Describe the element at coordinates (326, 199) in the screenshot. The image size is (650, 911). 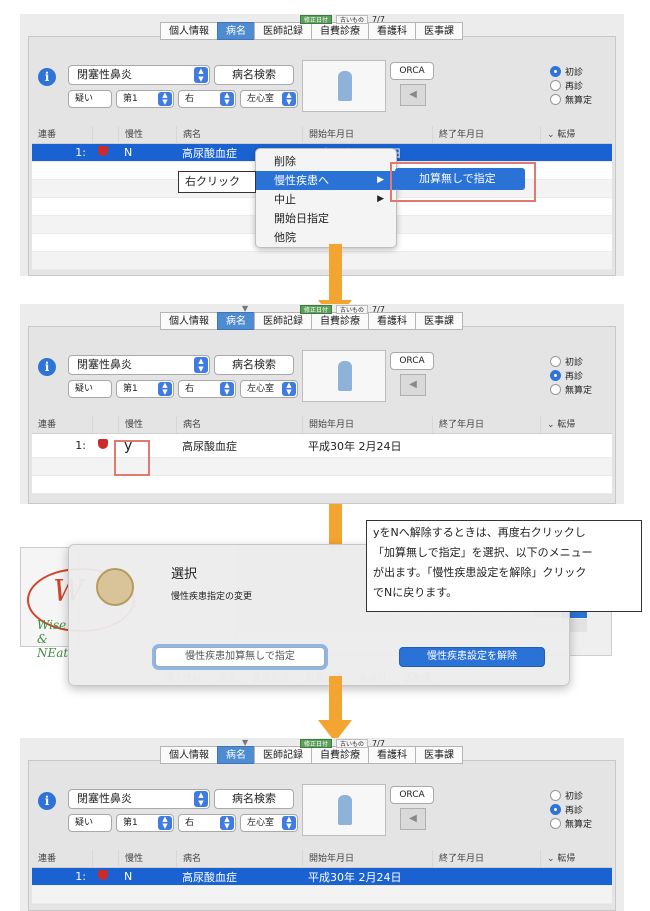
I see `menu-item-stop: 中止 ▶` at that location.